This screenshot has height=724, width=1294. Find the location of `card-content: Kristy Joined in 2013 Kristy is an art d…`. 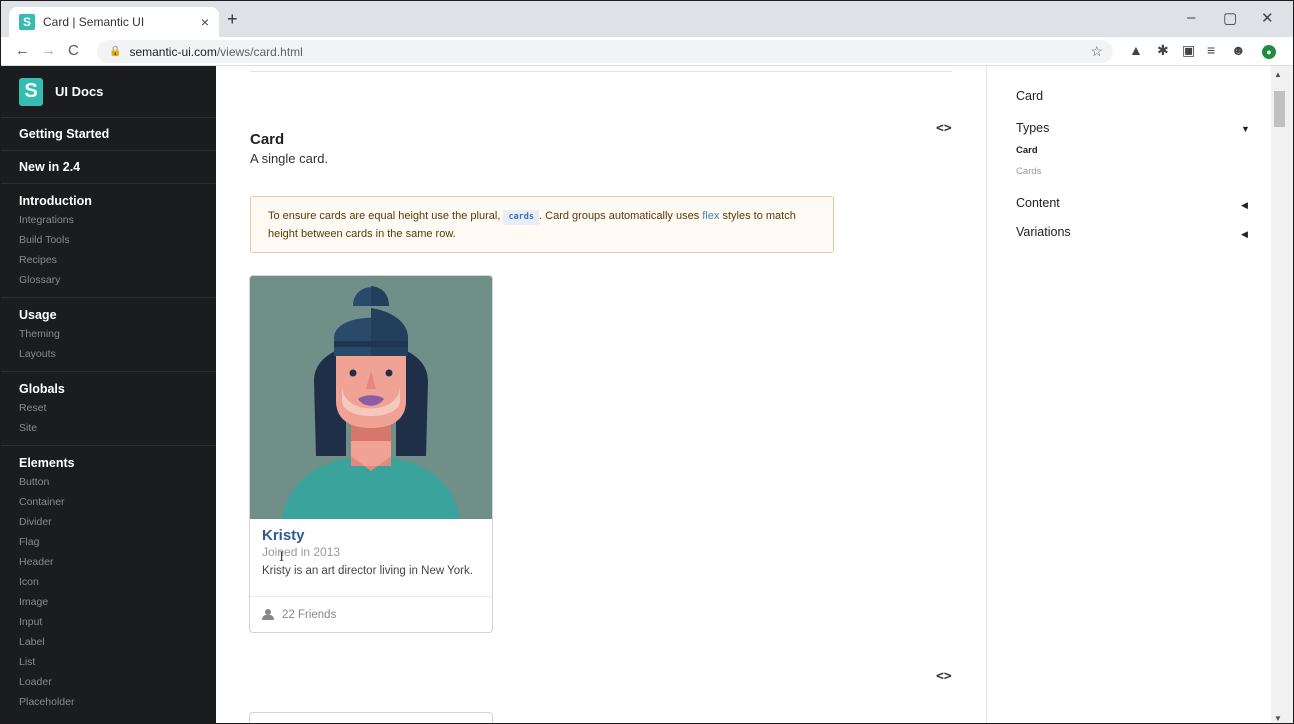

card-content: Kristy Joined in 2013 Kristy is an art d… is located at coordinates (371, 557).